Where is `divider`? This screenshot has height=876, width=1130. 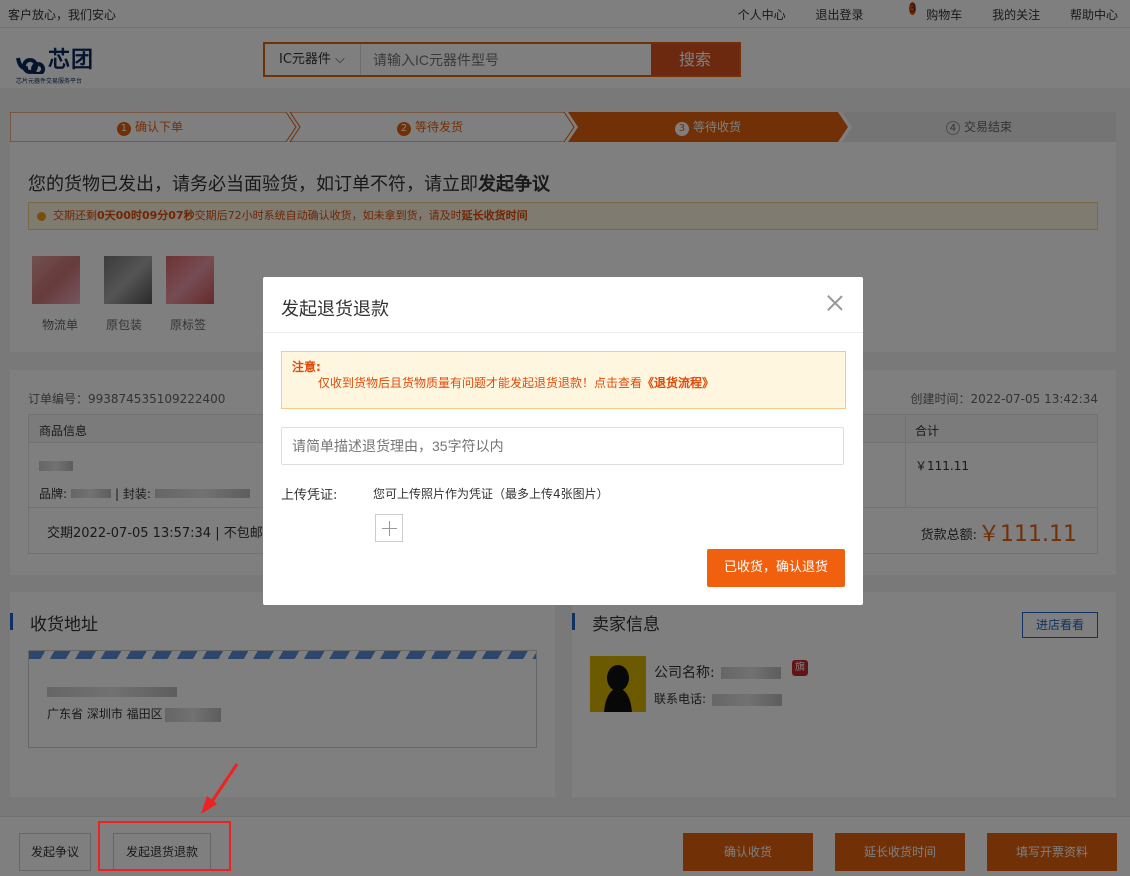 divider is located at coordinates (563, 332).